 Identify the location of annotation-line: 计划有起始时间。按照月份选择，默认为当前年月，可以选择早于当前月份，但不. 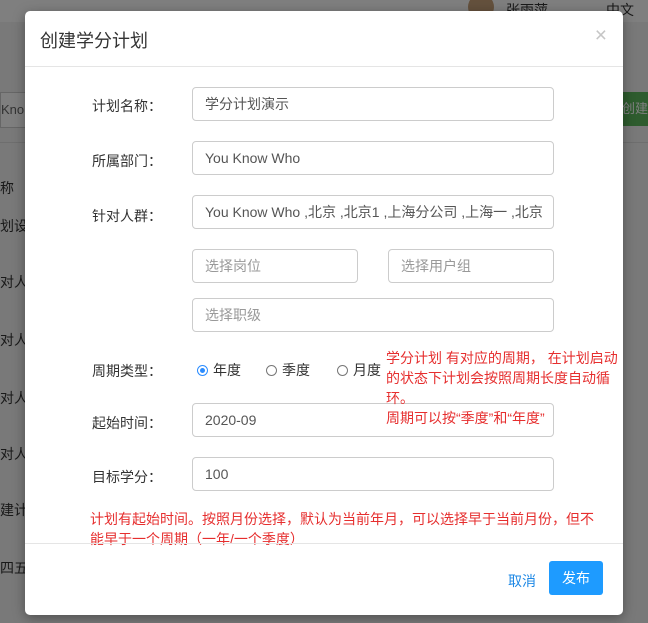
(342, 519).